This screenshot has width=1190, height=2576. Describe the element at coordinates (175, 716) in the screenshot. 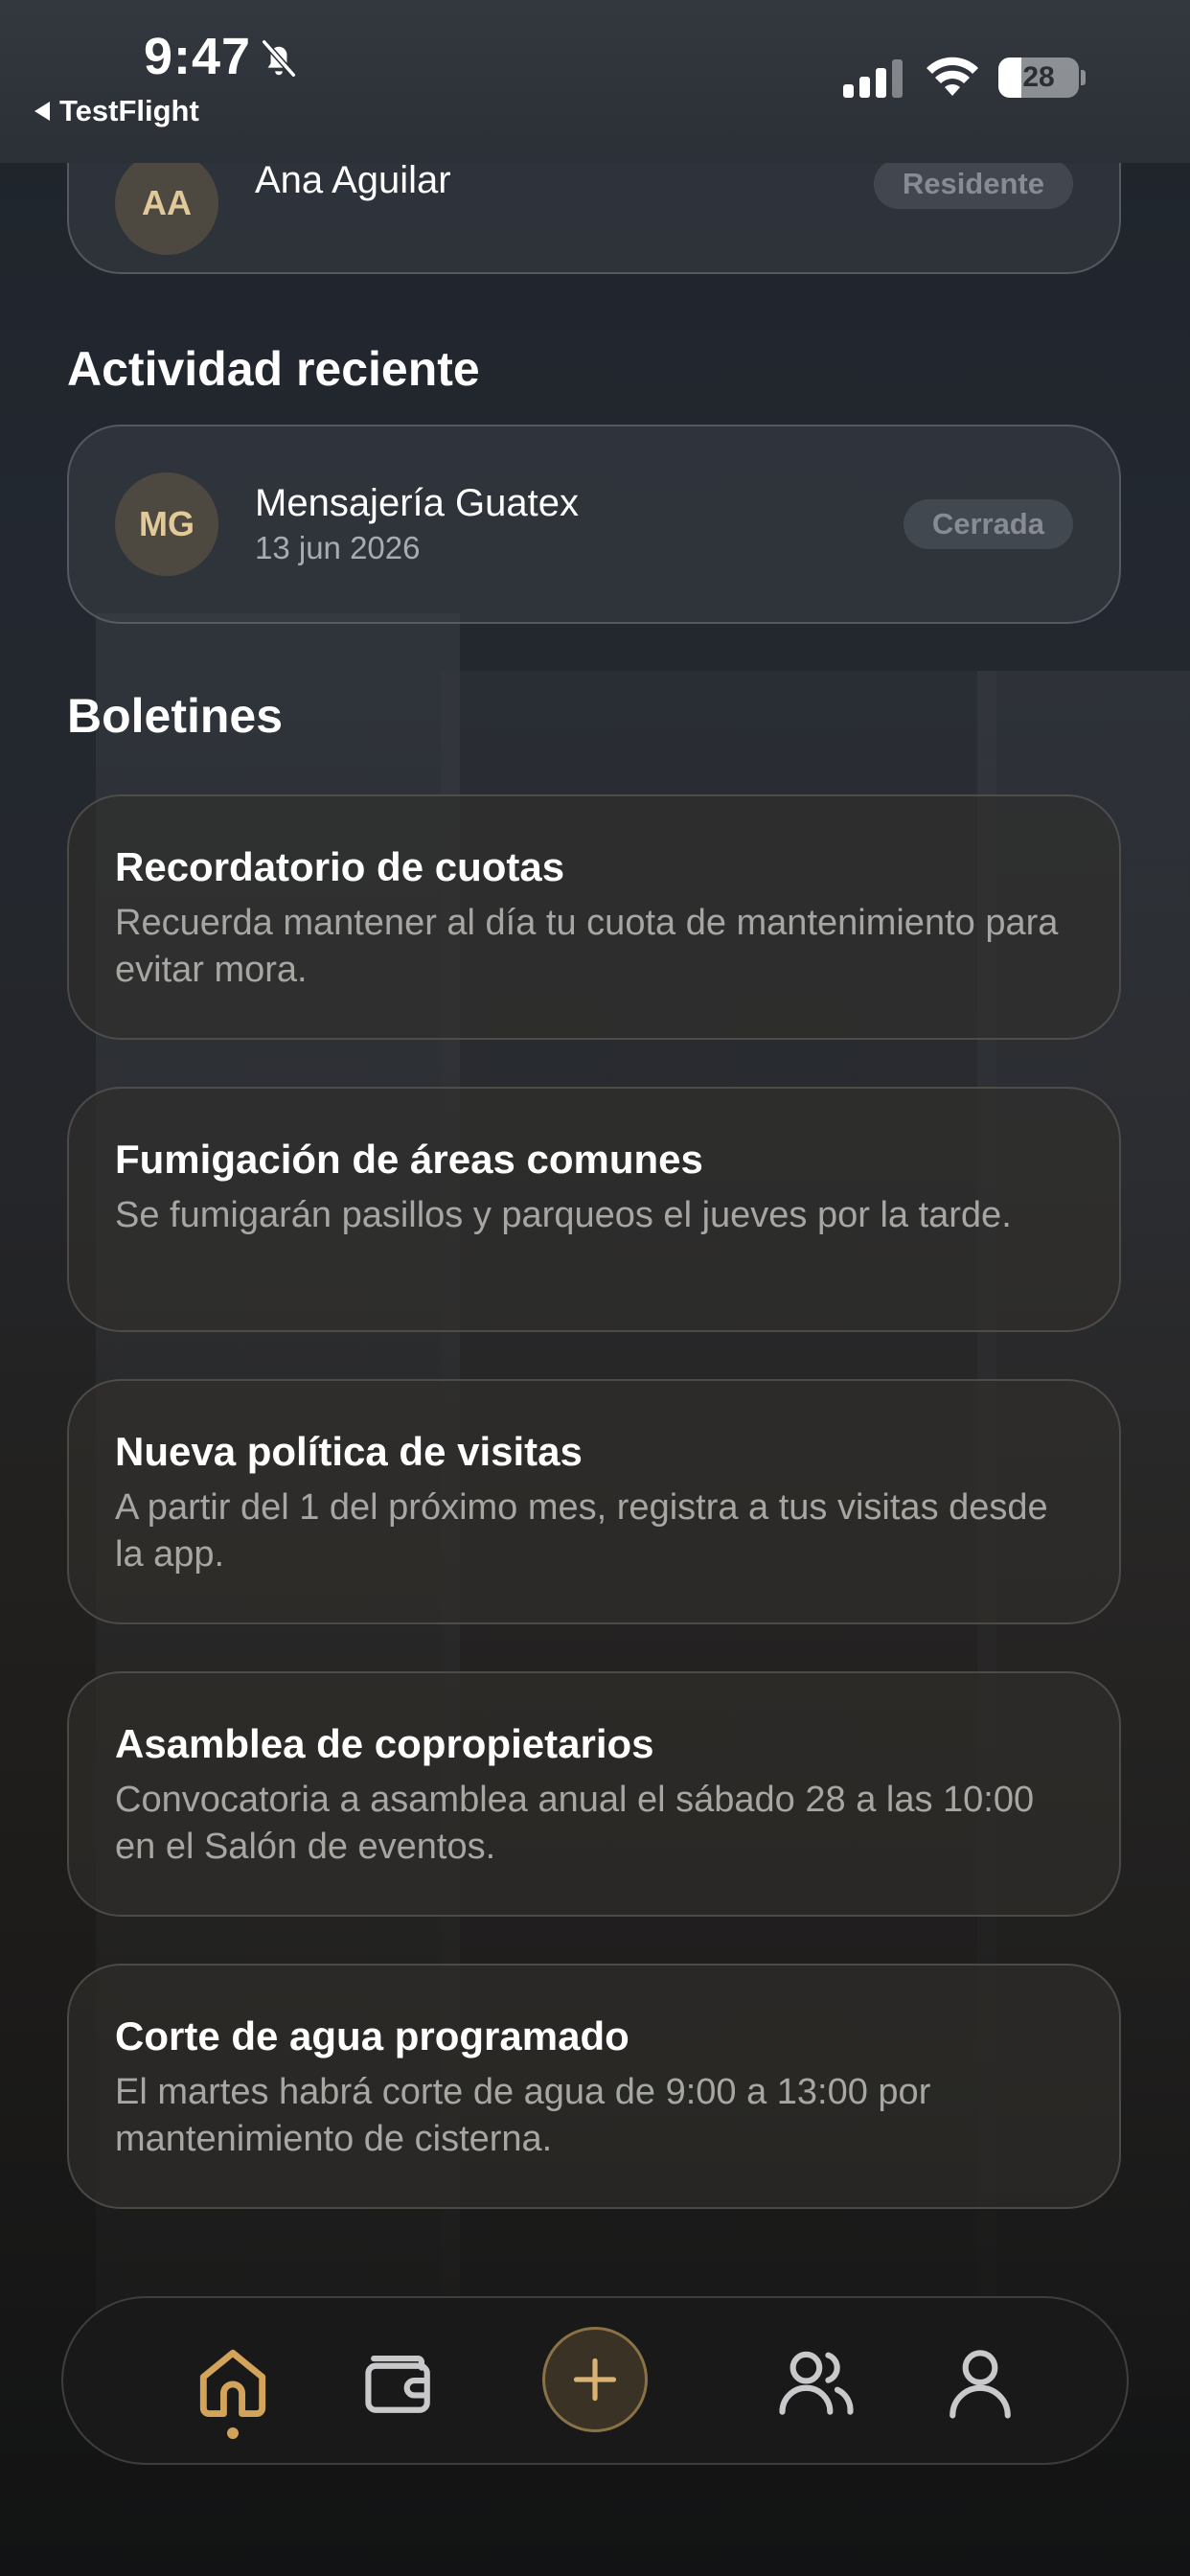

I see `bulletins-title: Boletines` at that location.